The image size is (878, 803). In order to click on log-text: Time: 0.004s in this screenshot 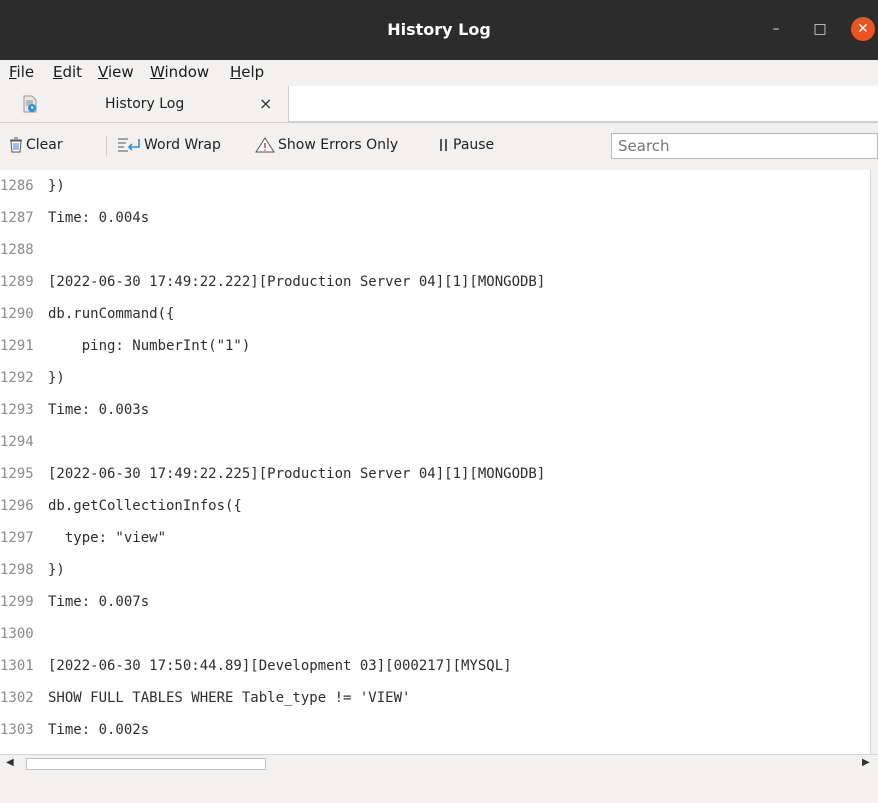, I will do `click(99, 218)`.